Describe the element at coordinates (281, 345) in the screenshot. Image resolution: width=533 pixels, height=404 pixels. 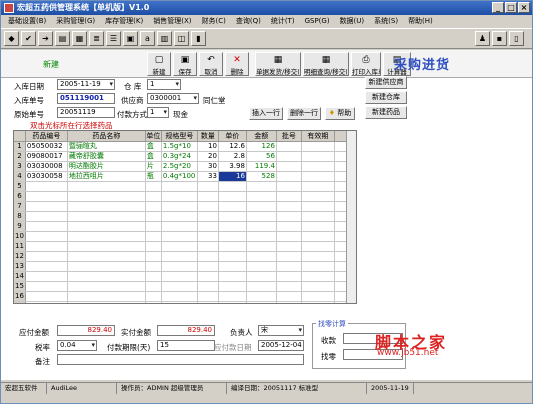
I see `due-date-field: 2005-12-04` at that location.